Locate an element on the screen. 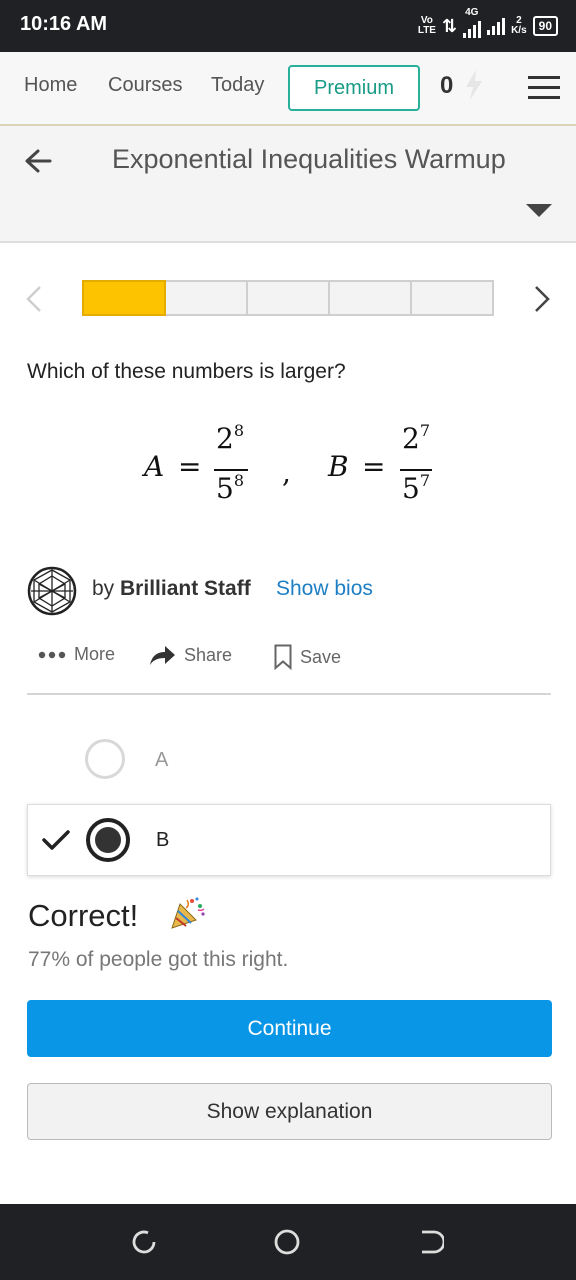 The height and width of the screenshot is (1280, 576). back-arrow-icon is located at coordinates (38, 161).